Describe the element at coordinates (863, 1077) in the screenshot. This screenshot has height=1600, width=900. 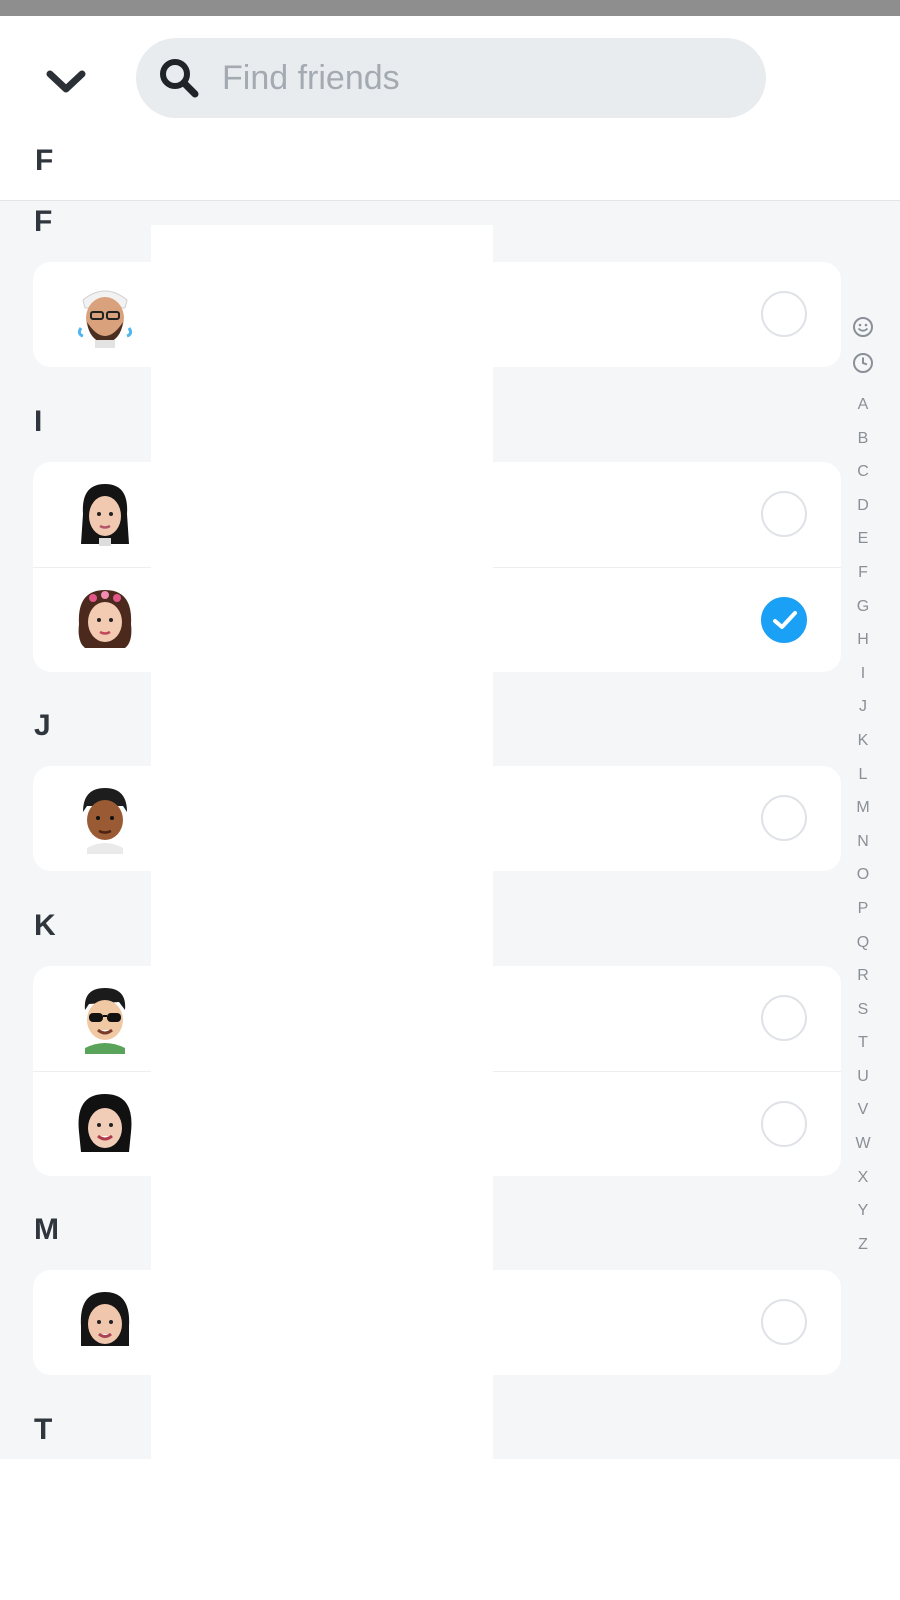
I see `index-letter-u: U` at that location.